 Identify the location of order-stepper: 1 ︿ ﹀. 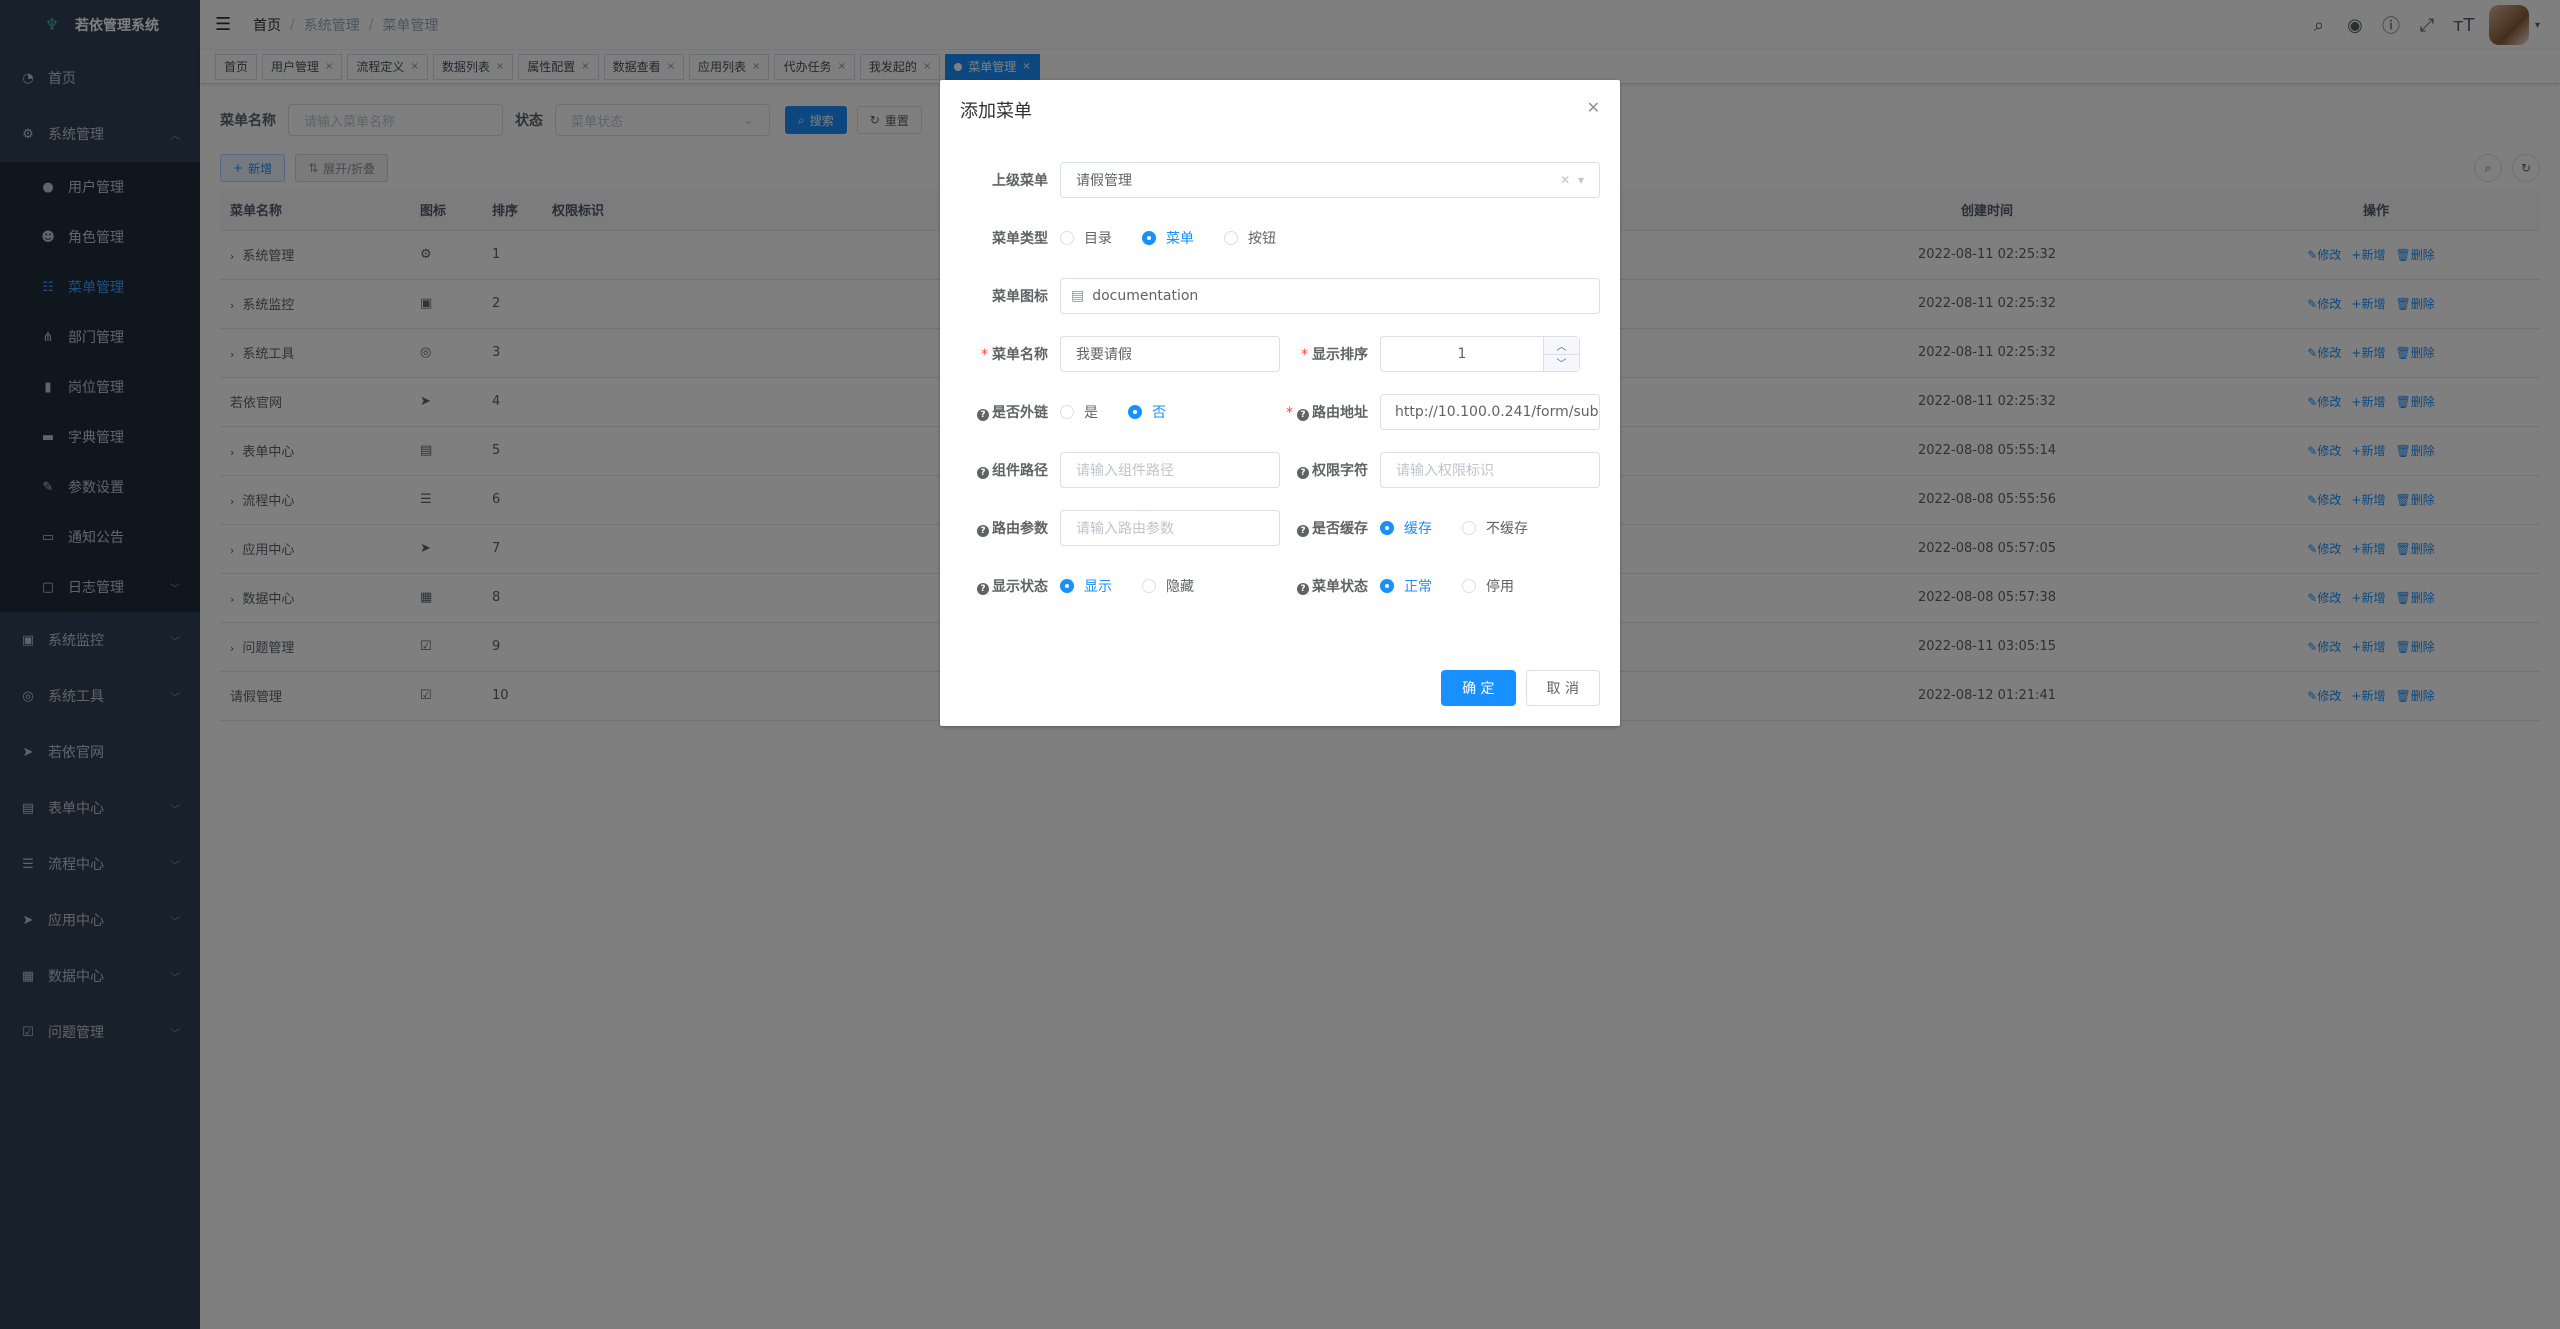
(1480, 354).